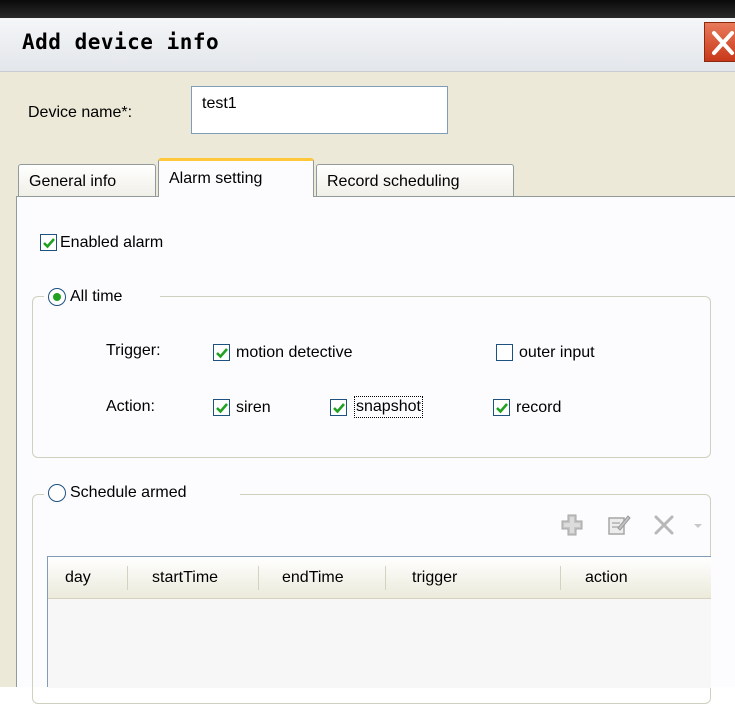 The width and height of the screenshot is (735, 704). I want to click on column-header-trigger: trigger, so click(434, 578).